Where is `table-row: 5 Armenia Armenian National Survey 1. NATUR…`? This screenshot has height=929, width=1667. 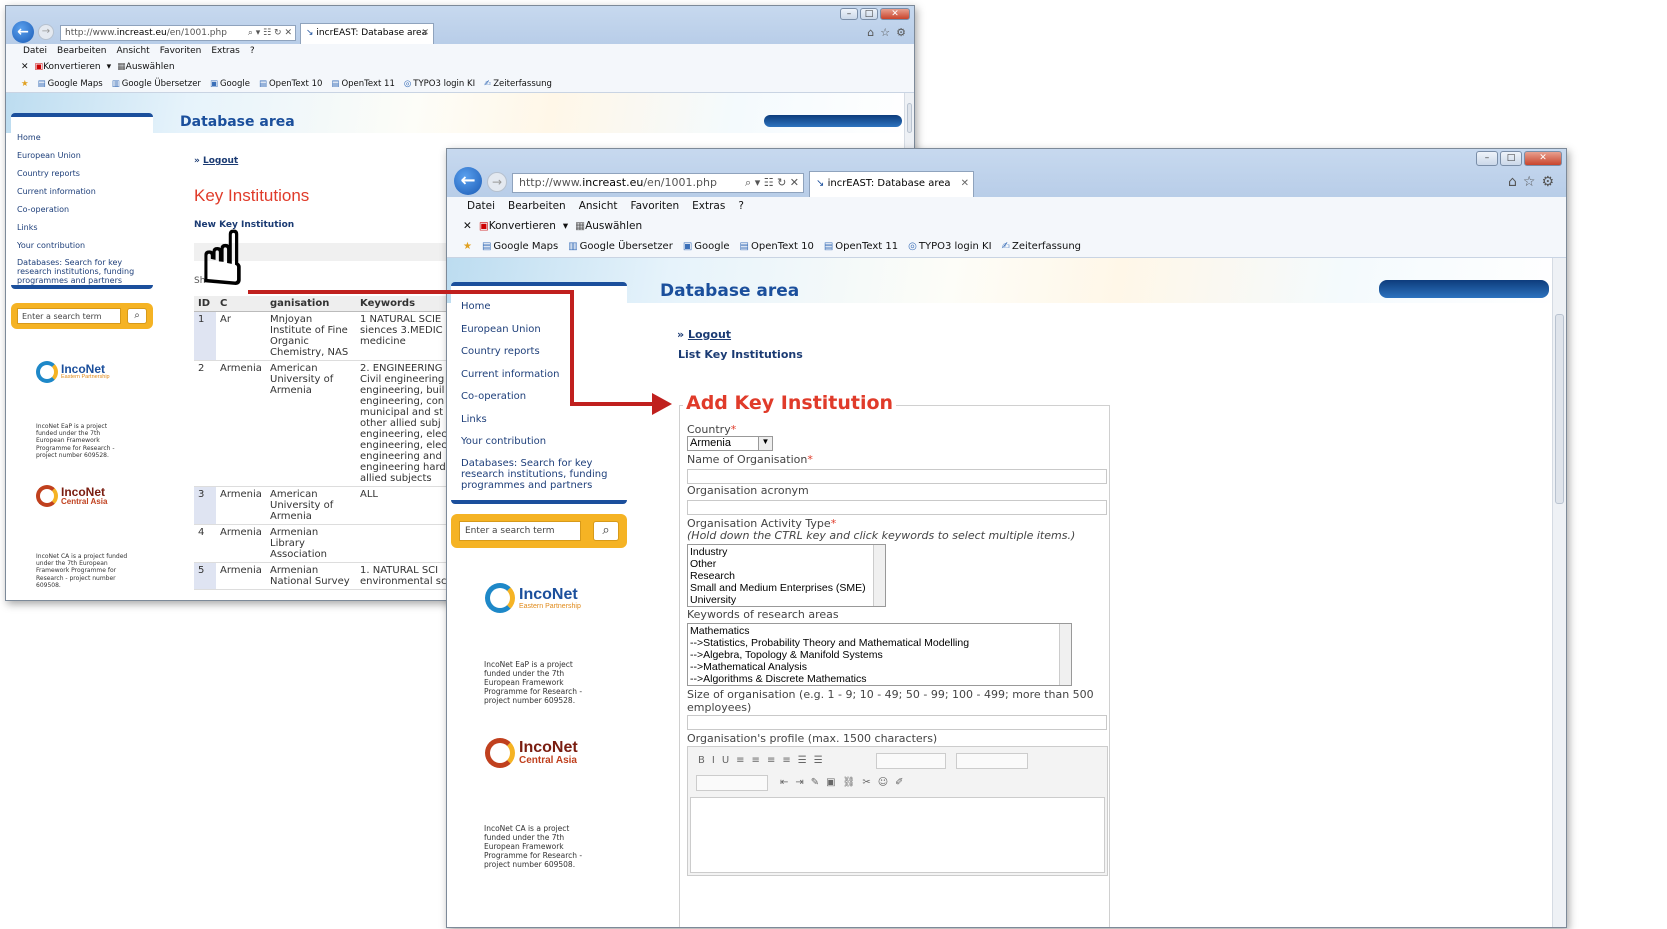 table-row: 5 Armenia Armenian National Survey 1. NATUR… is located at coordinates (324, 576).